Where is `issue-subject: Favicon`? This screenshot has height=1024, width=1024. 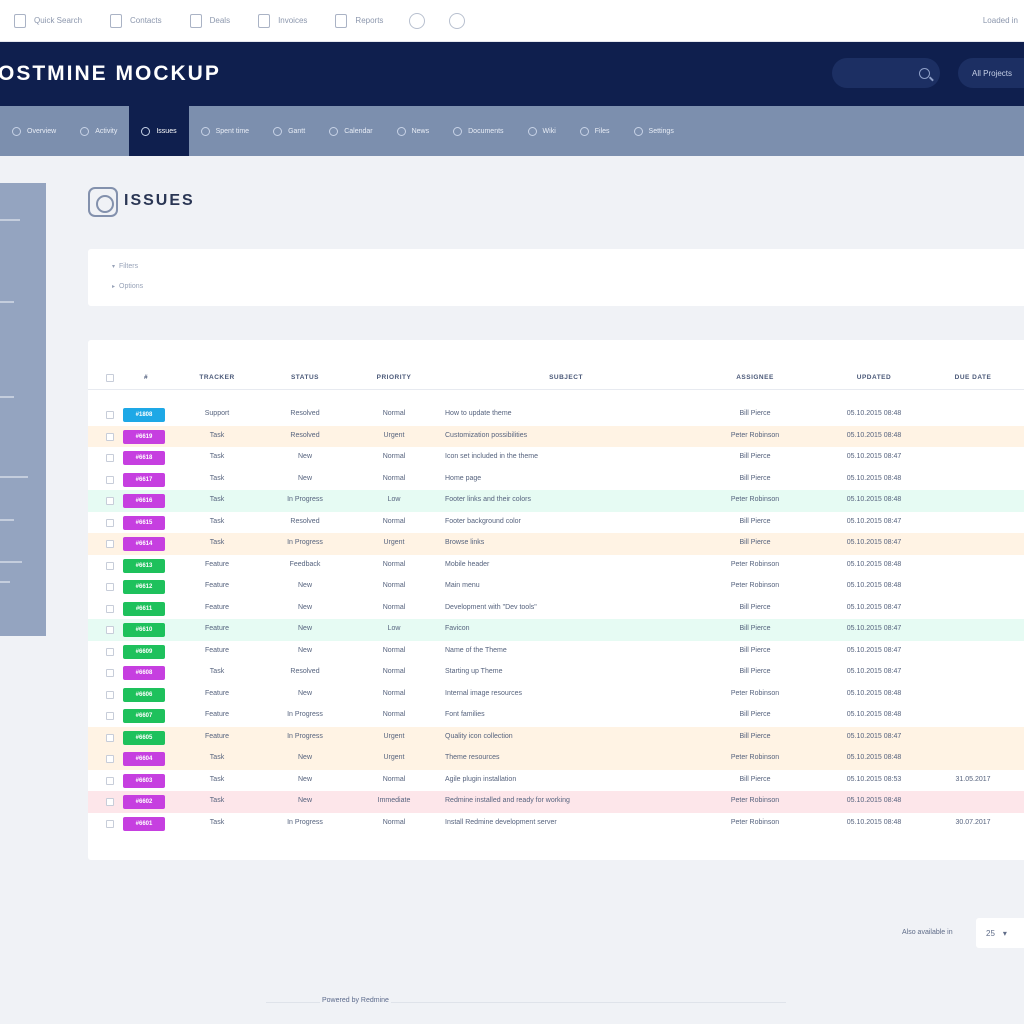 issue-subject: Favicon is located at coordinates (457, 628).